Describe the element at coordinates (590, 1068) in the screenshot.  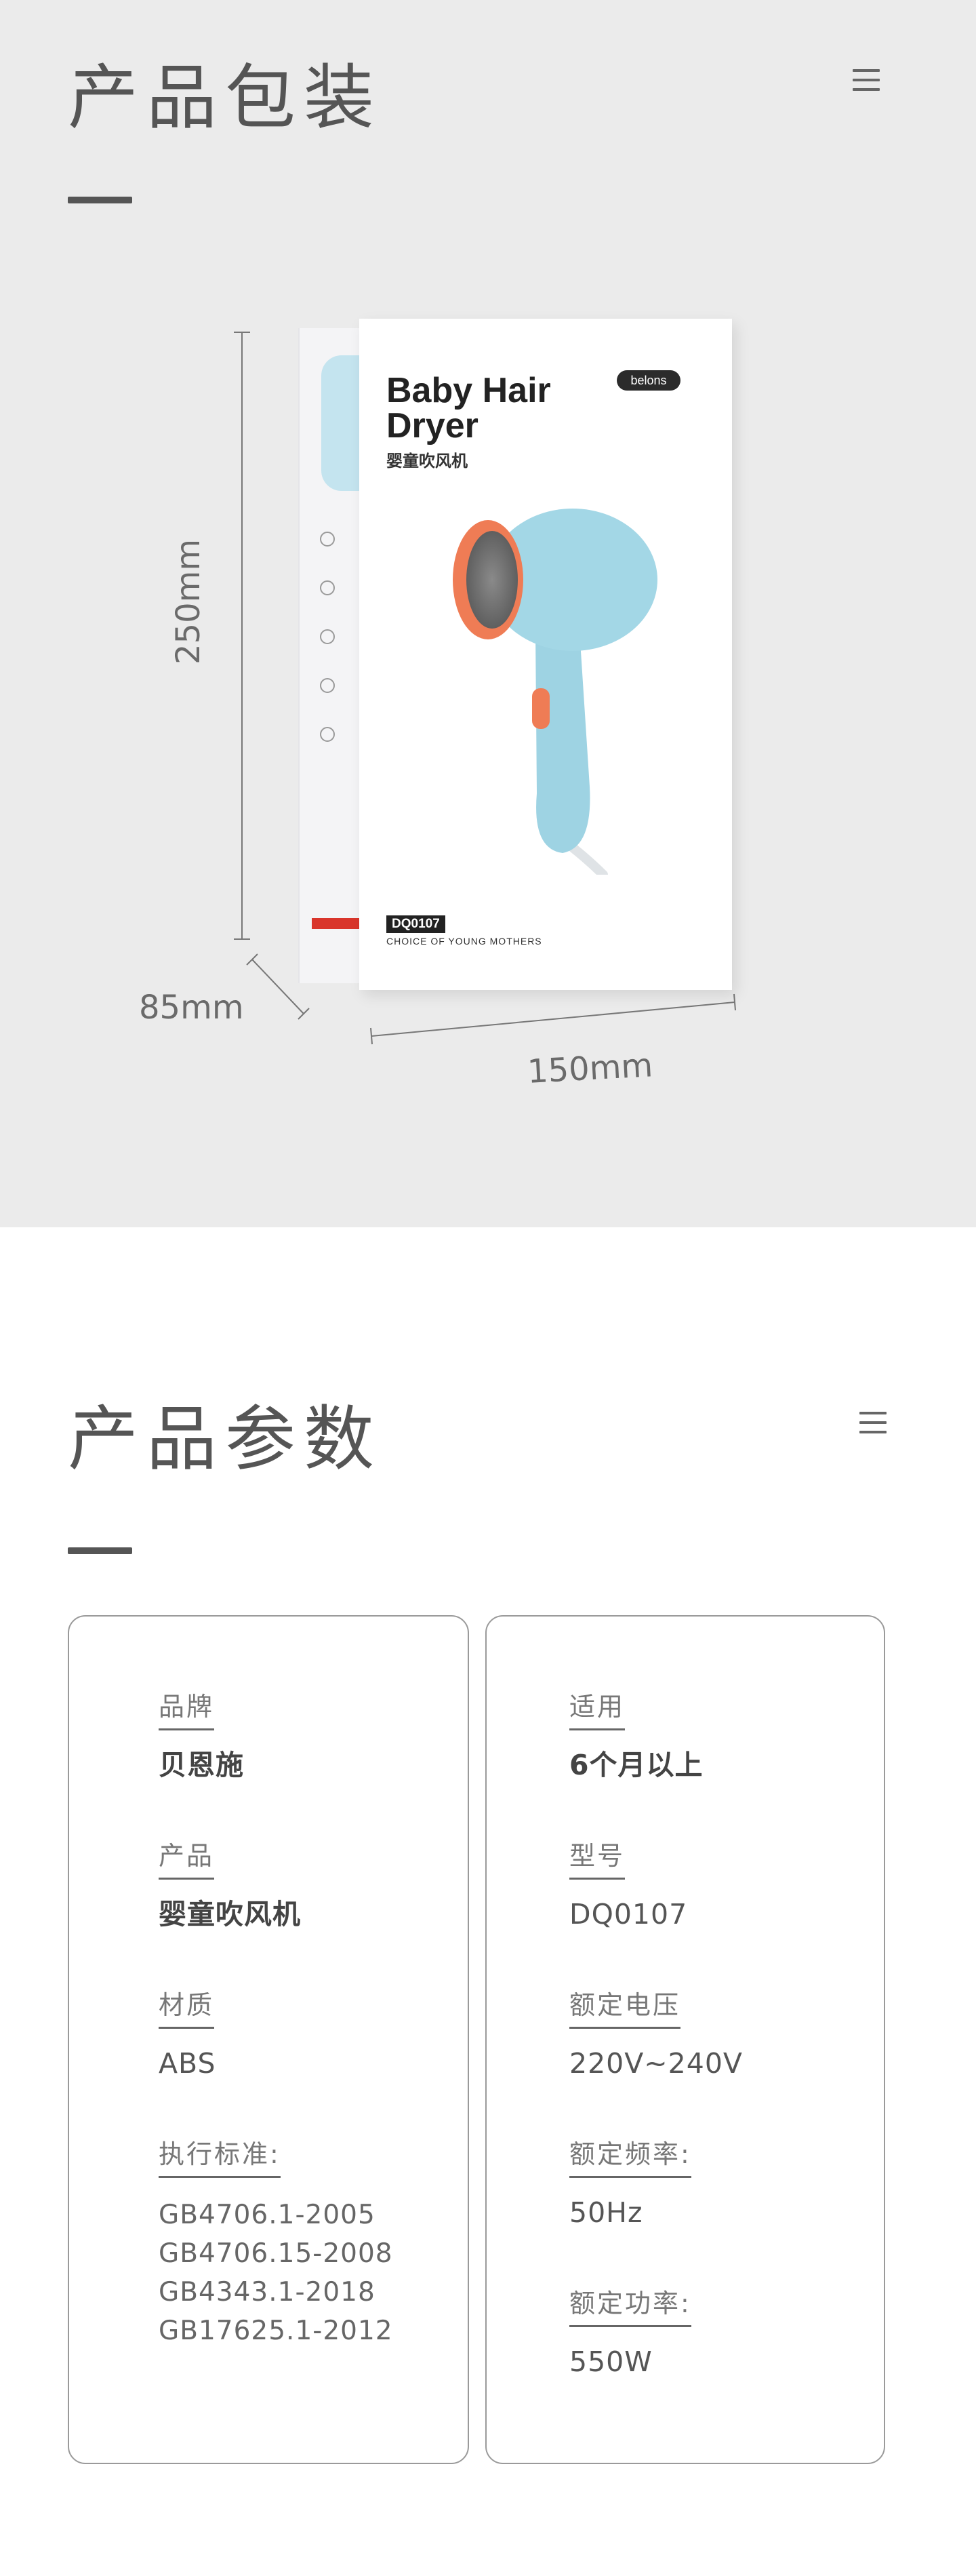
I see `dimension-width: 150mm` at that location.